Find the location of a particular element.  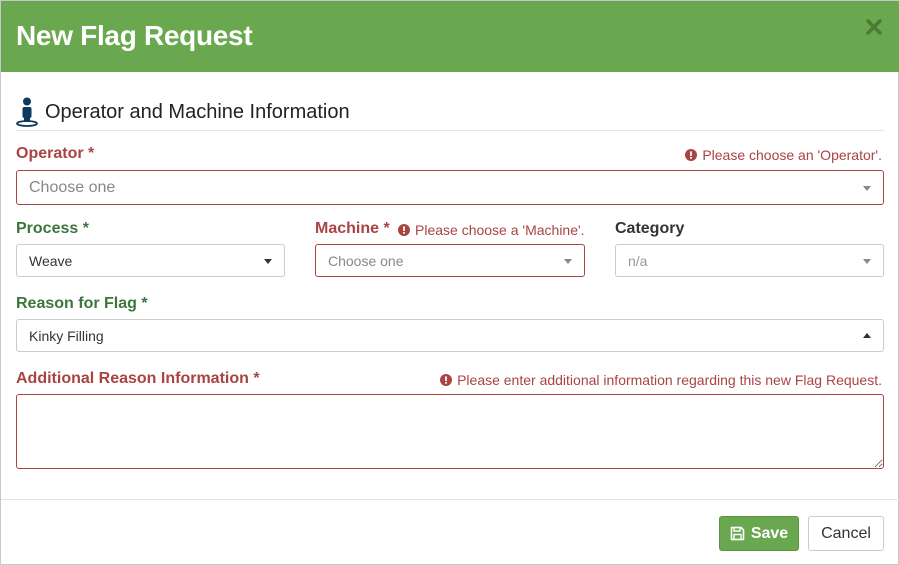

machine-label: Machine * is located at coordinates (352, 228).